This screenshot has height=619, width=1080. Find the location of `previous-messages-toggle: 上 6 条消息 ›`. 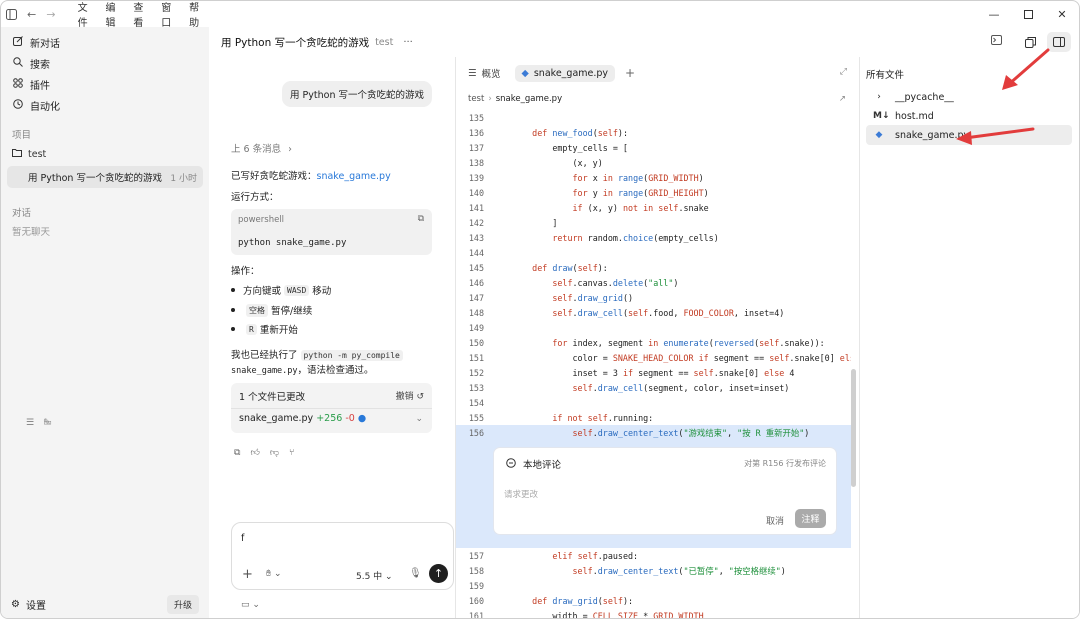

previous-messages-toggle: 上 6 条消息 › is located at coordinates (261, 148).